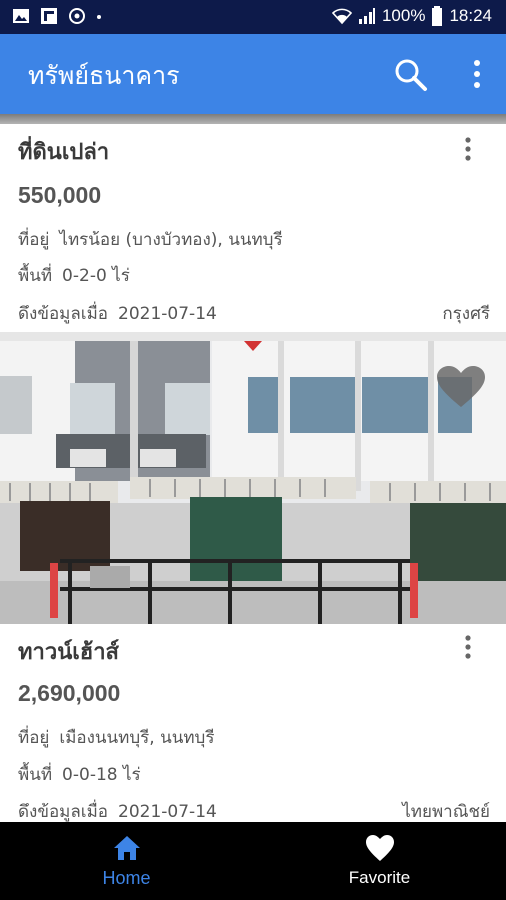 Image resolution: width=506 pixels, height=900 pixels. What do you see at coordinates (104, 75) in the screenshot?
I see `app-title: ทรัพย์ธนาคาร` at bounding box center [104, 75].